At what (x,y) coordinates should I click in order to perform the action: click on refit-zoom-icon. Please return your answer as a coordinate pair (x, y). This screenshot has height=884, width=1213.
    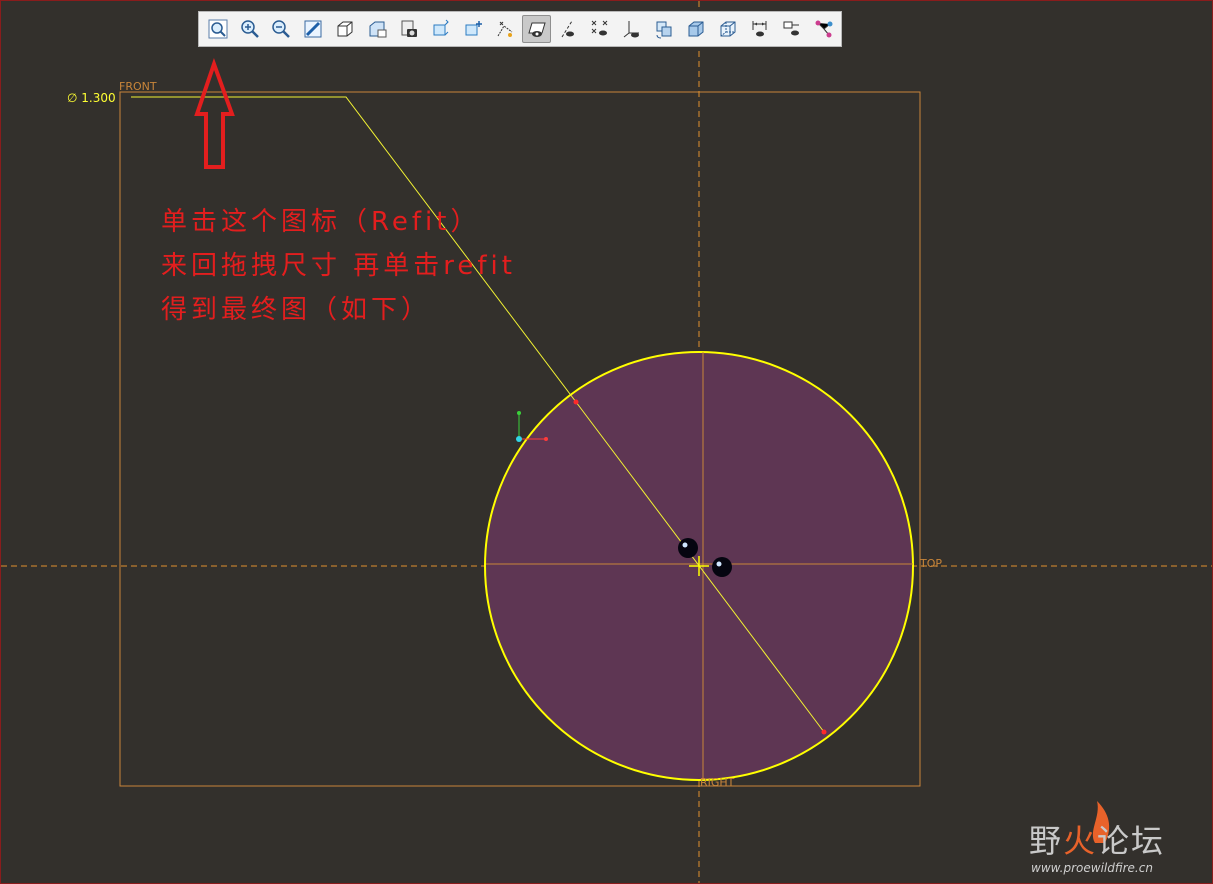
    Looking at the image, I should click on (218, 29).